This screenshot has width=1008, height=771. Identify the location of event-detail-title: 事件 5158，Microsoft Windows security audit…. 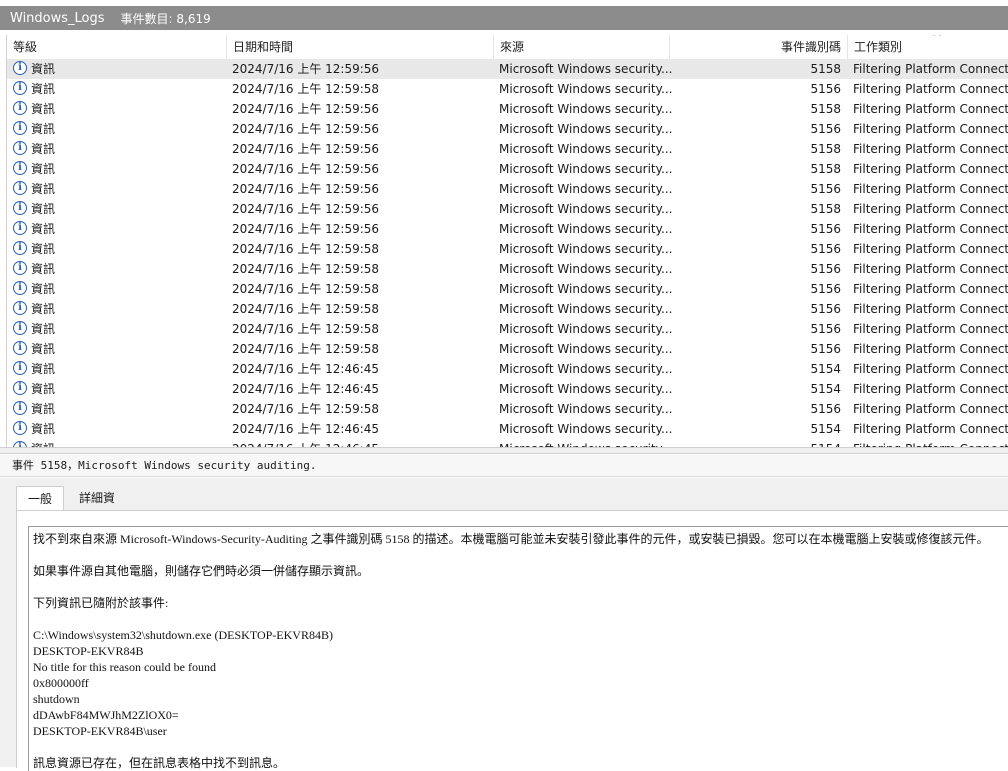
(504, 466).